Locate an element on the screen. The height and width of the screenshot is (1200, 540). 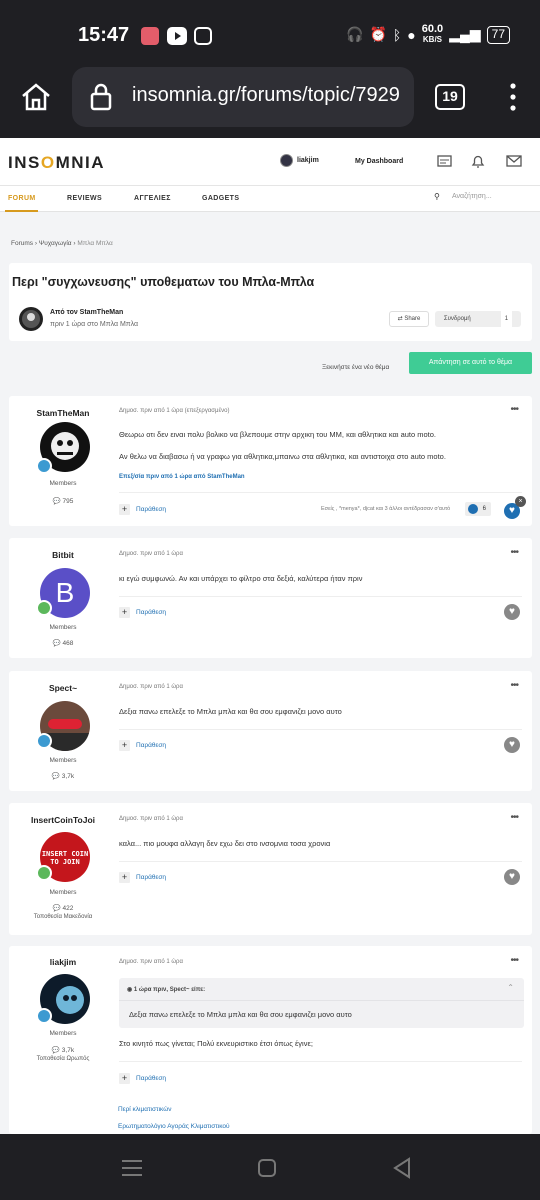
post-count: 💬 468 is located at coordinates (63, 643).